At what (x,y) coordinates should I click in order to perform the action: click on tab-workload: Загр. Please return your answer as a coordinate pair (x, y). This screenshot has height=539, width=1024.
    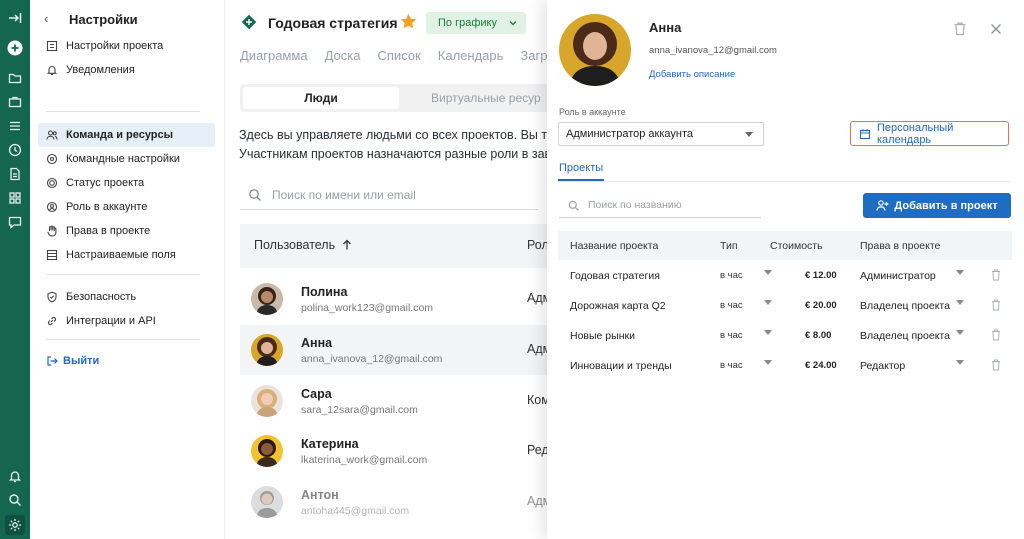
    Looking at the image, I should click on (533, 55).